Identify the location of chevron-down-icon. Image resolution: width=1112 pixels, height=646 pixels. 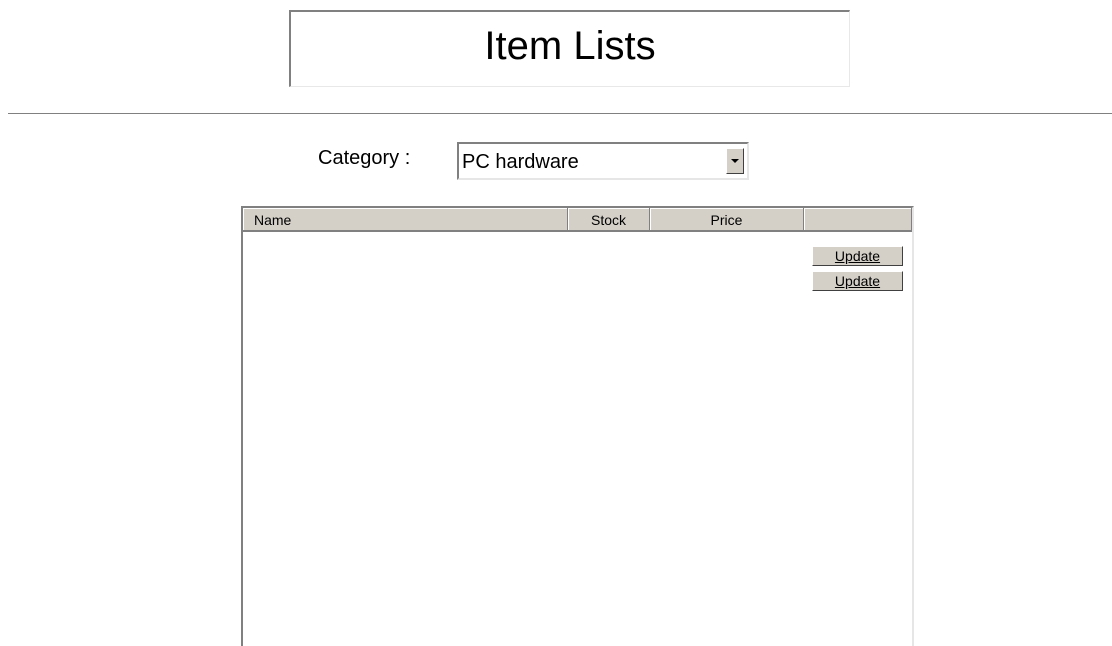
(735, 161).